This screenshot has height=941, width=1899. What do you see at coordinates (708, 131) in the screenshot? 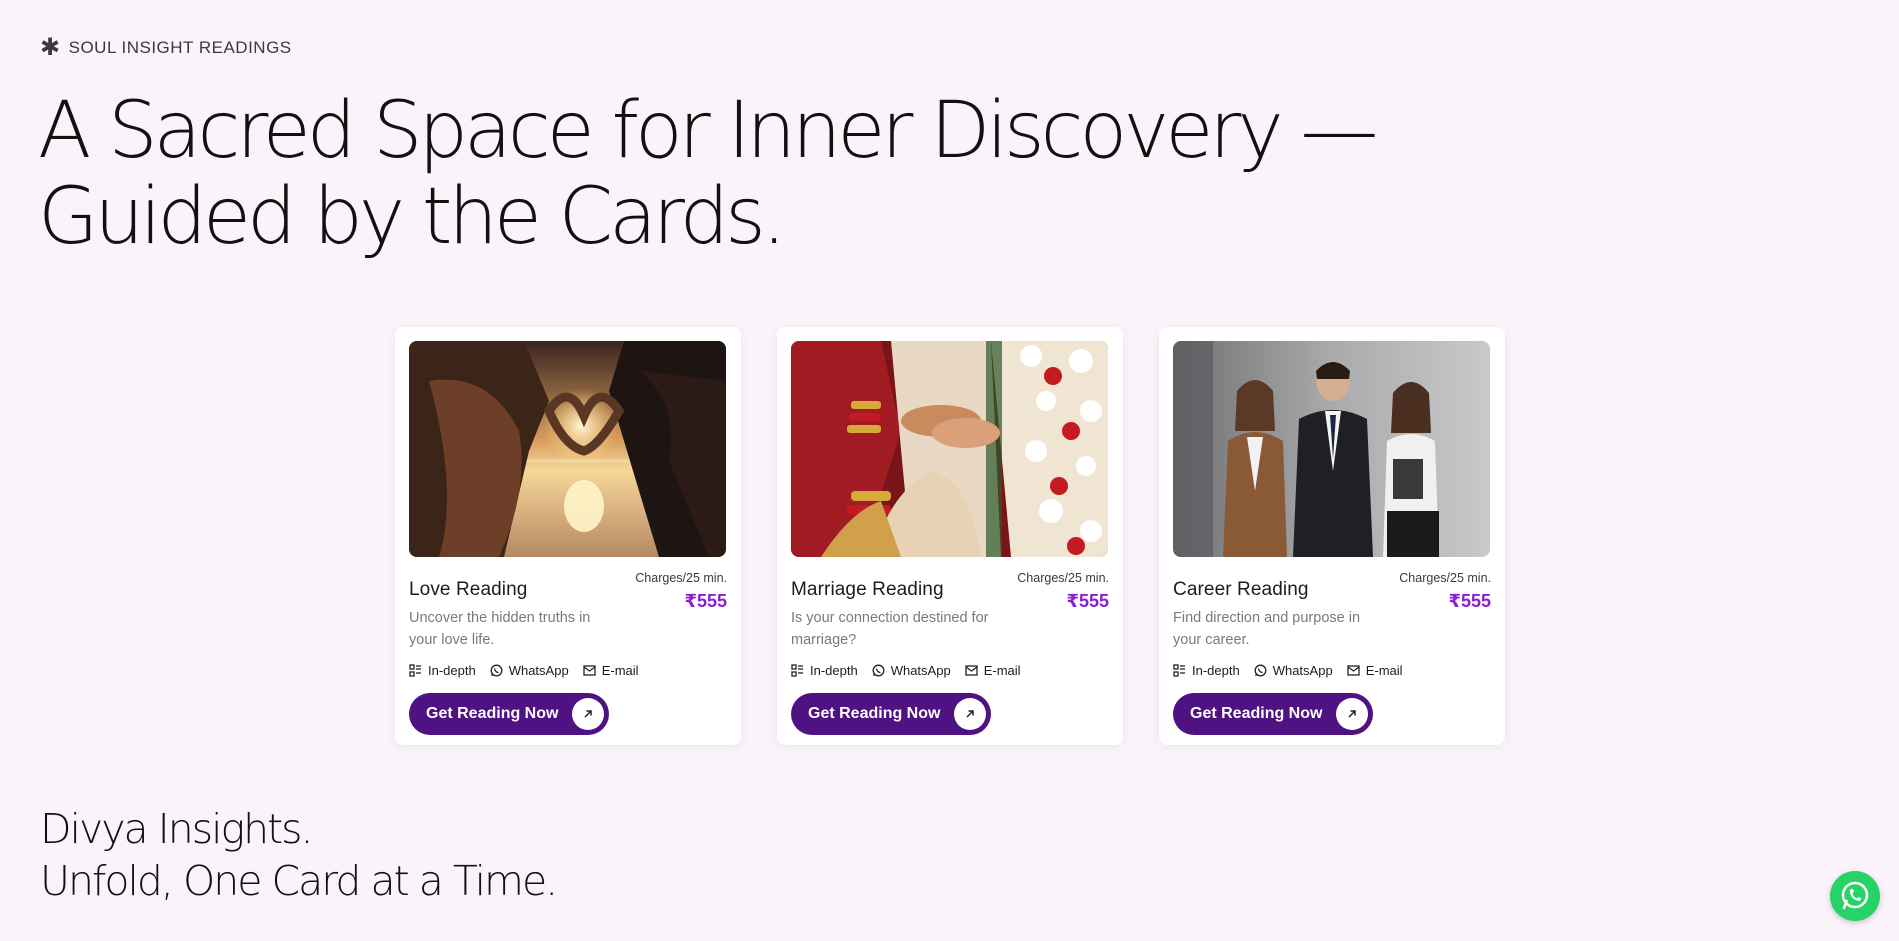
I see `hero-title-line1: A Sacred Space for Inner Discovery —` at bounding box center [708, 131].